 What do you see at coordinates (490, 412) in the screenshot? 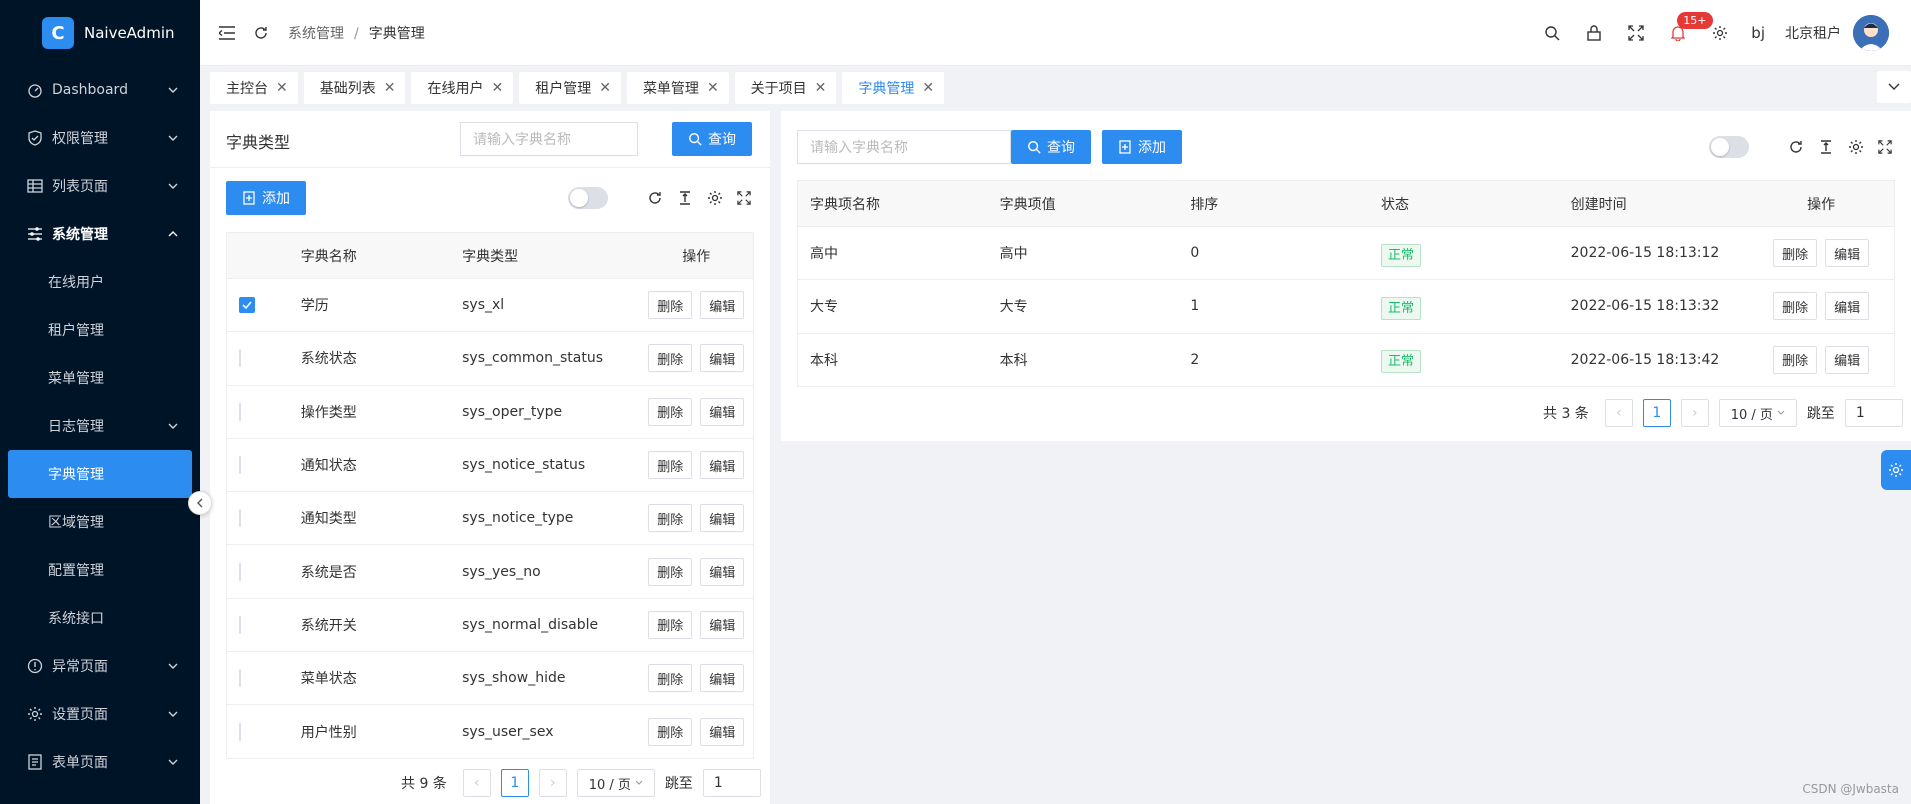
I see `table-row: 操作类型 sys_oper_type 删除 编辑` at bounding box center [490, 412].